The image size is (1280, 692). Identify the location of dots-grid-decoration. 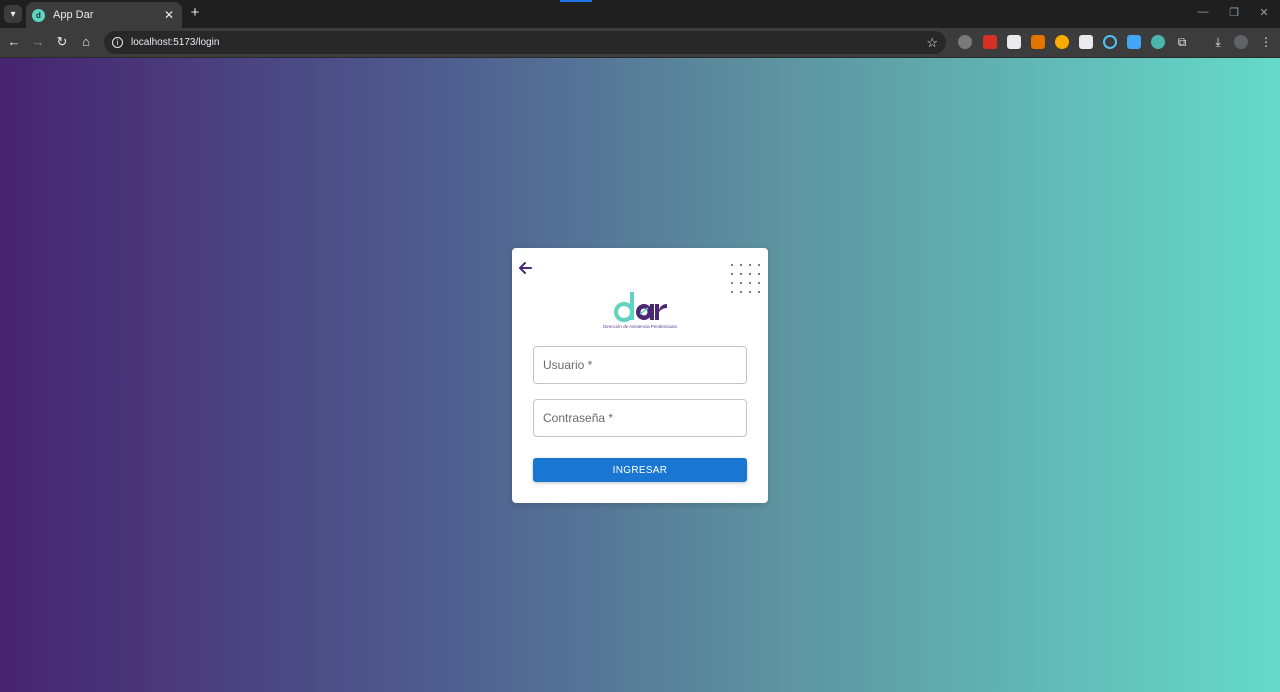
(746, 279).